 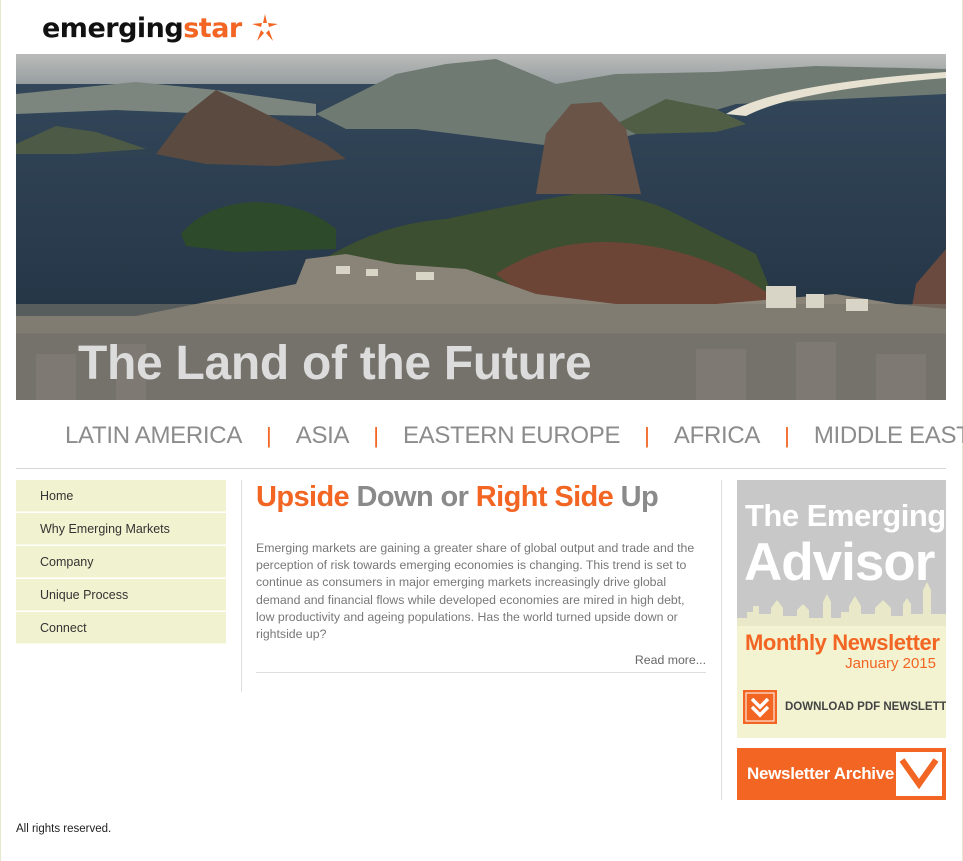 I want to click on hero-tagline: The Land of the Future, so click(x=335, y=363).